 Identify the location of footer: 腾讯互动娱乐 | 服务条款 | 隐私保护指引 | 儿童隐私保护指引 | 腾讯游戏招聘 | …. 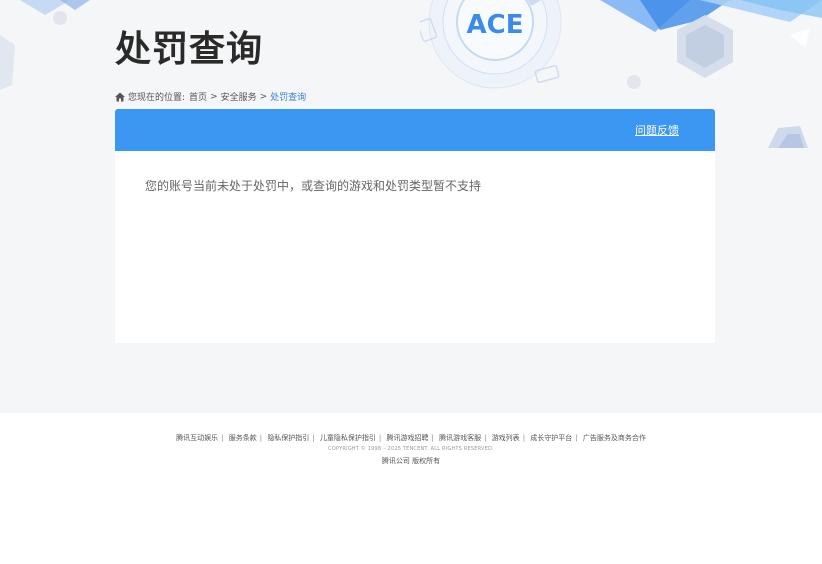
(411, 439).